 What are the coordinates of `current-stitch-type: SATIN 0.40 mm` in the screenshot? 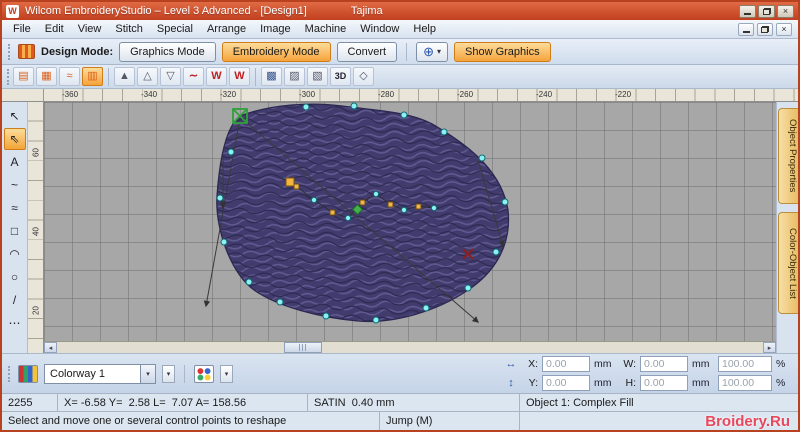 It's located at (414, 402).